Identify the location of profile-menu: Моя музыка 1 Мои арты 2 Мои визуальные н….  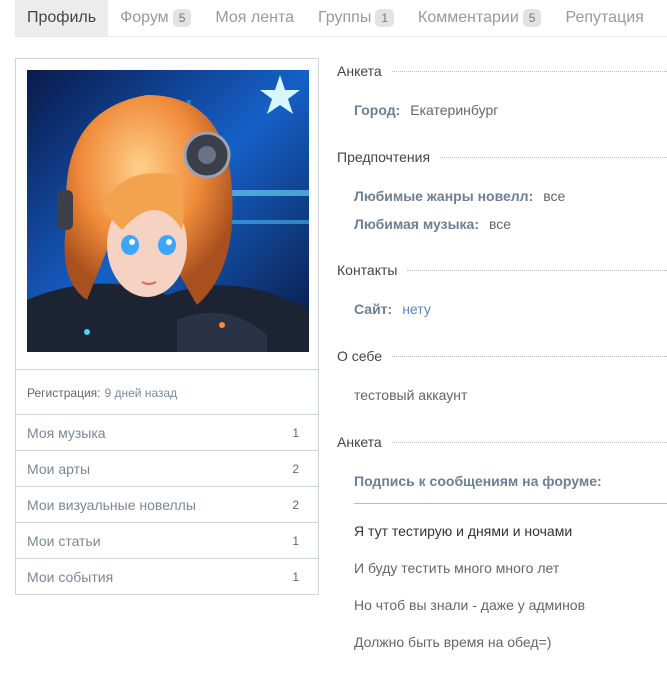
(167, 504).